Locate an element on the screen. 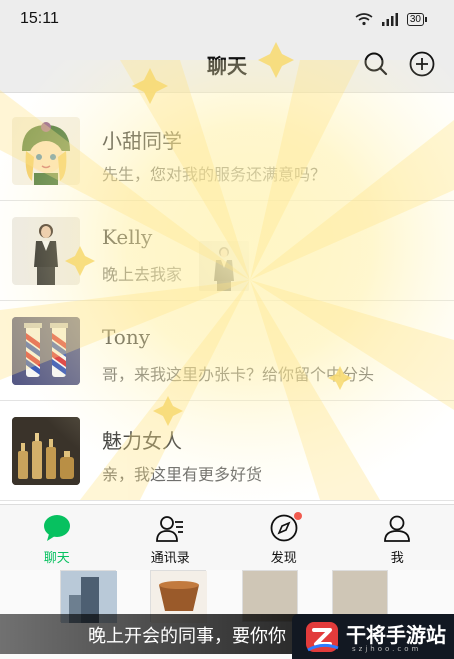 The height and width of the screenshot is (659, 454). chat-name: 小甜同学 is located at coordinates (142, 141).